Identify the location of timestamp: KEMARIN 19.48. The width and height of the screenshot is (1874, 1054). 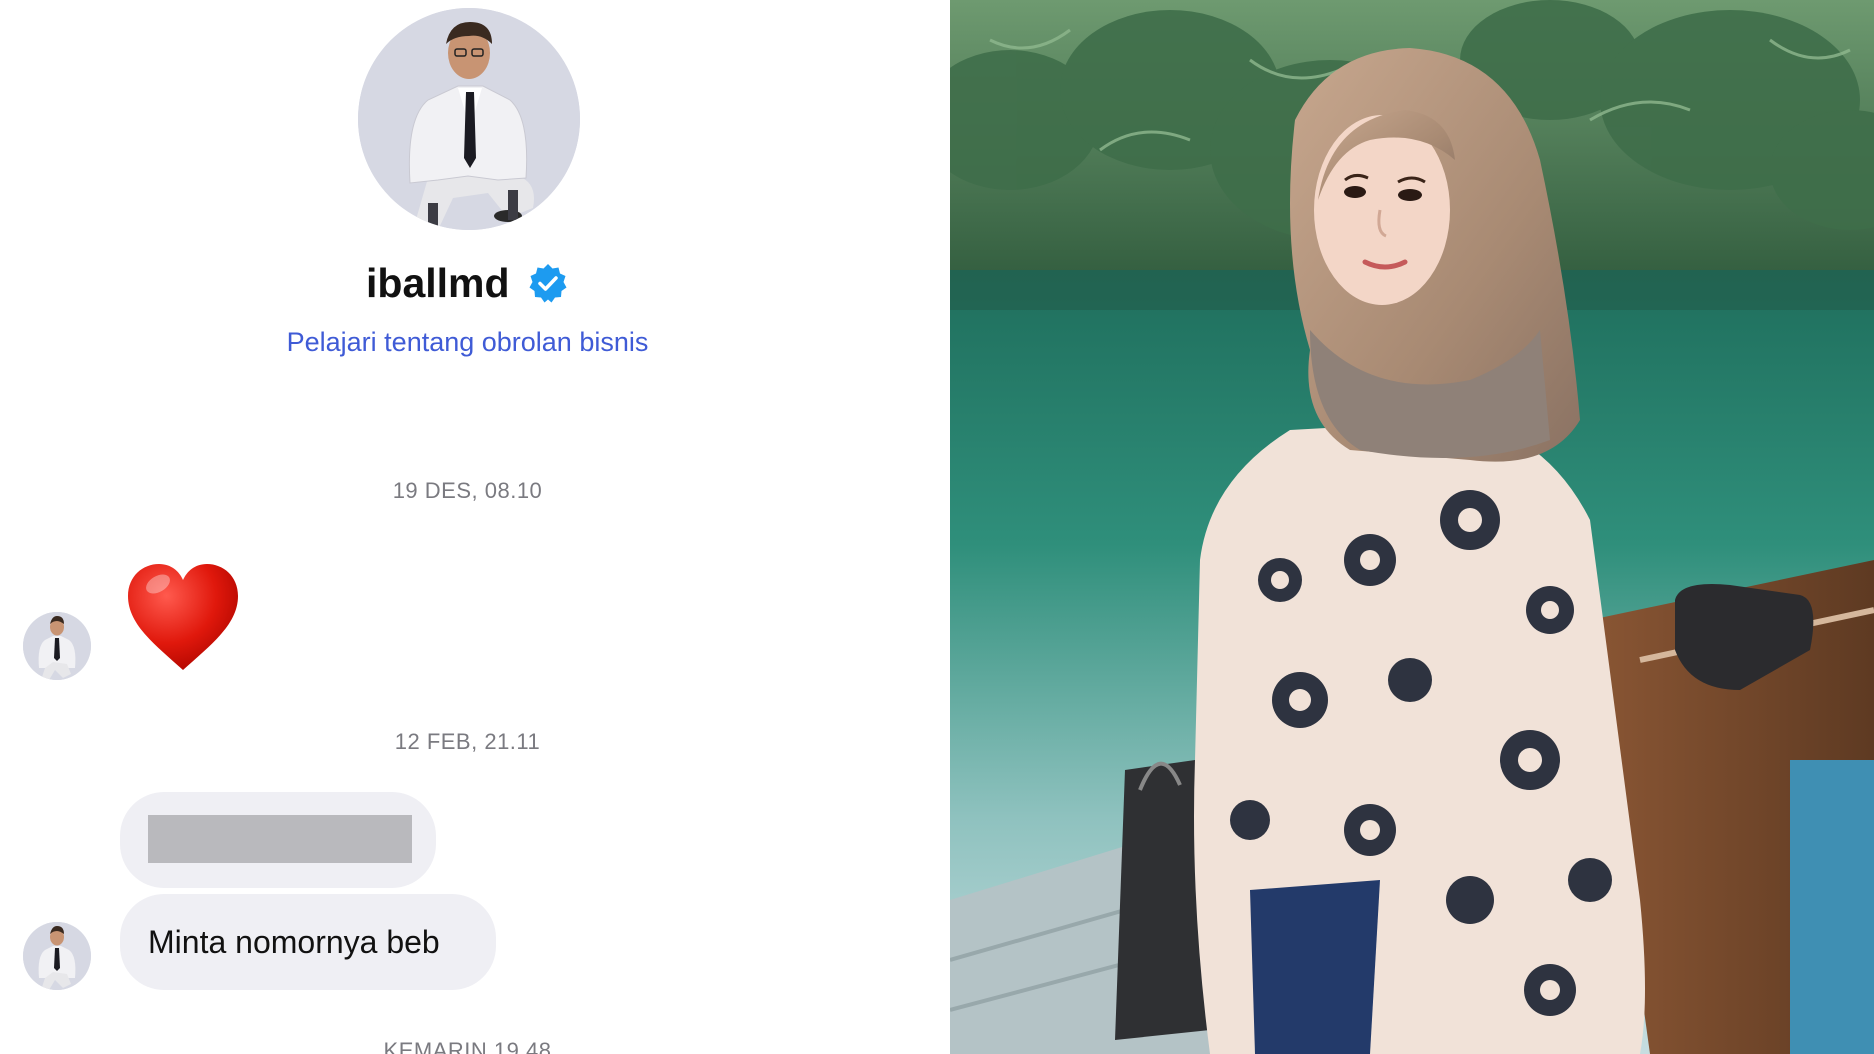
(467, 1046).